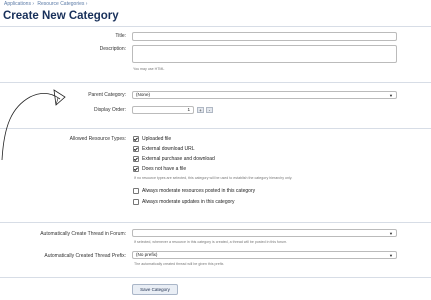 This screenshot has width=431, height=300. I want to click on title-divider, so click(215, 26).